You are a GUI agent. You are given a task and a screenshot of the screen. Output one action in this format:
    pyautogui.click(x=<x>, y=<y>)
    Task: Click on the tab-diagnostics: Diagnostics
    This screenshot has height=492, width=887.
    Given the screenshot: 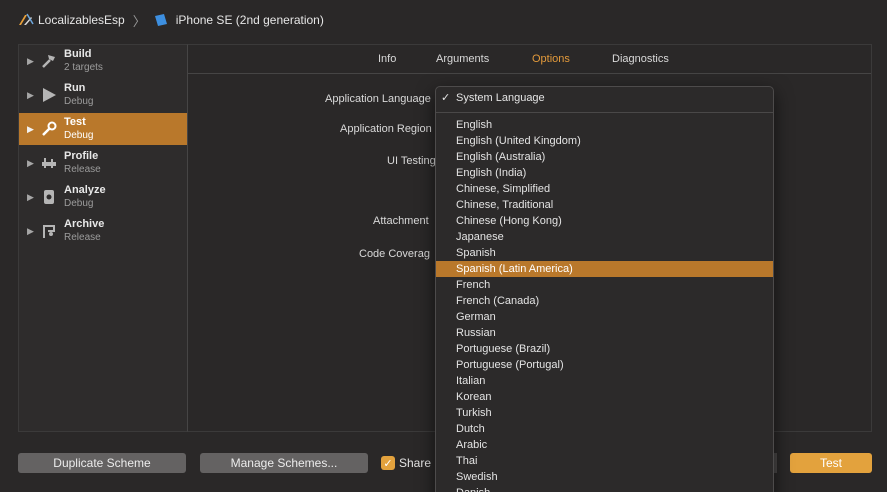 What is the action you would take?
    pyautogui.click(x=640, y=59)
    